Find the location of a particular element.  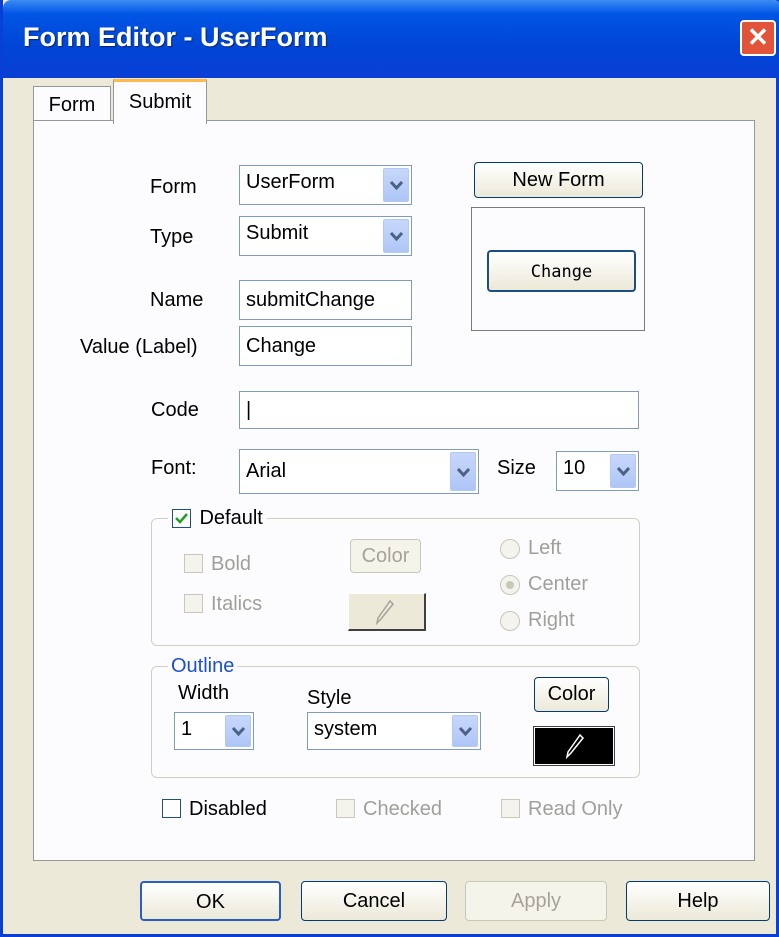

italics-label: Italics is located at coordinates (237, 604).